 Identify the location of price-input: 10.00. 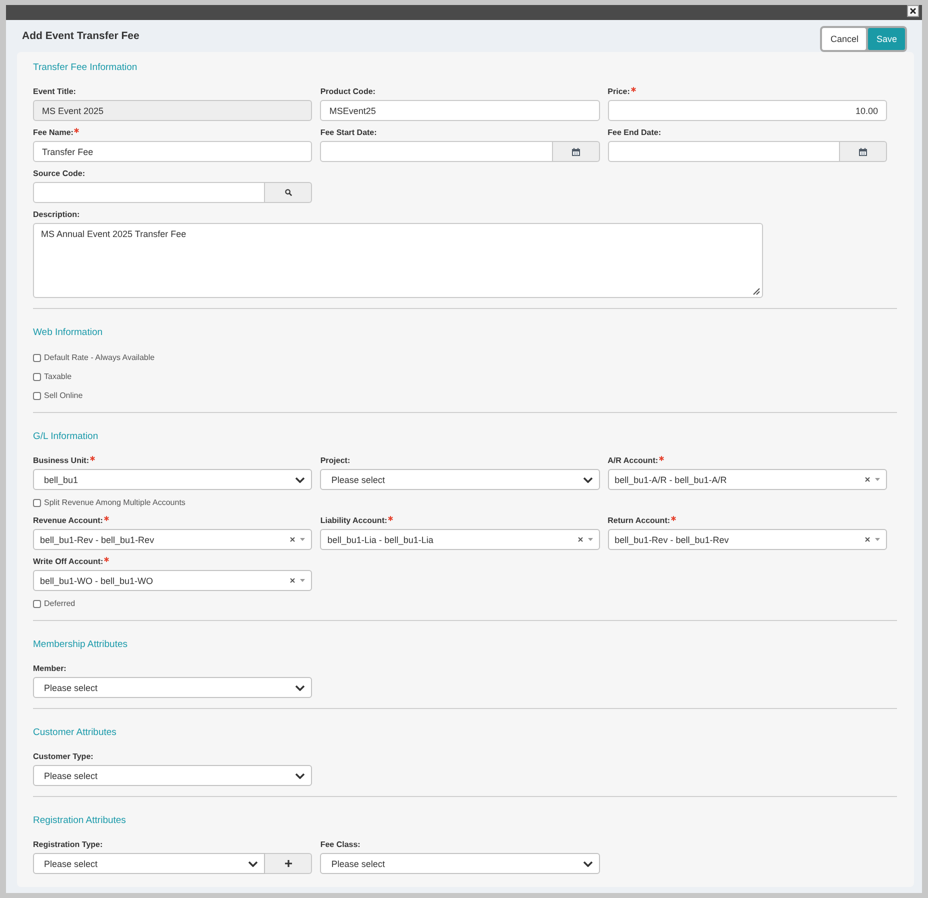
(747, 110).